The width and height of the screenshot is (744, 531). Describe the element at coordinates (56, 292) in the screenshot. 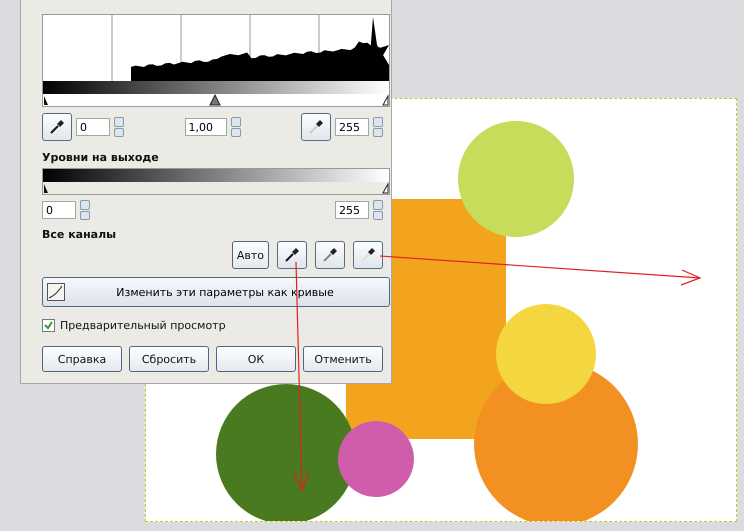

I see `curves-icon` at that location.